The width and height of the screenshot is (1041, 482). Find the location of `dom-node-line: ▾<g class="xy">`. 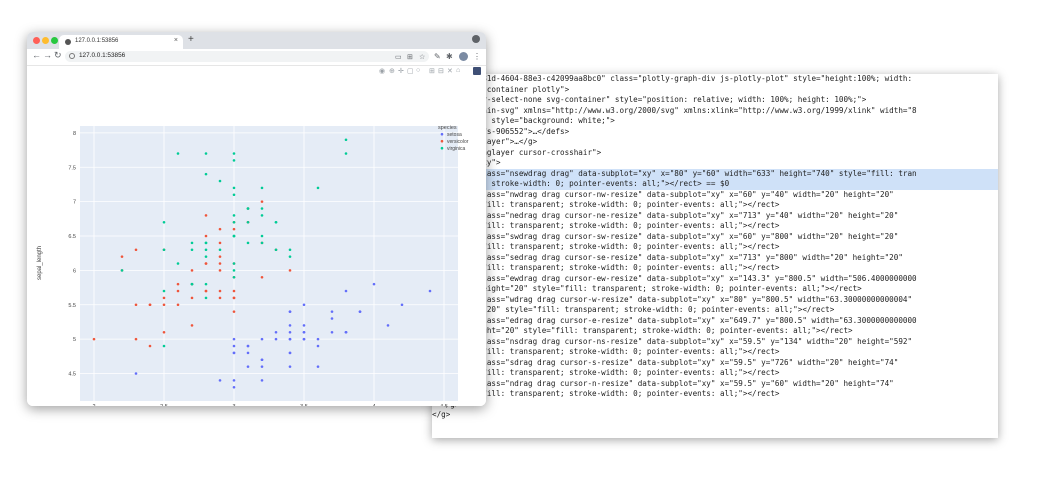

dom-node-line: ▾<g class="xy"> is located at coordinates (715, 163).